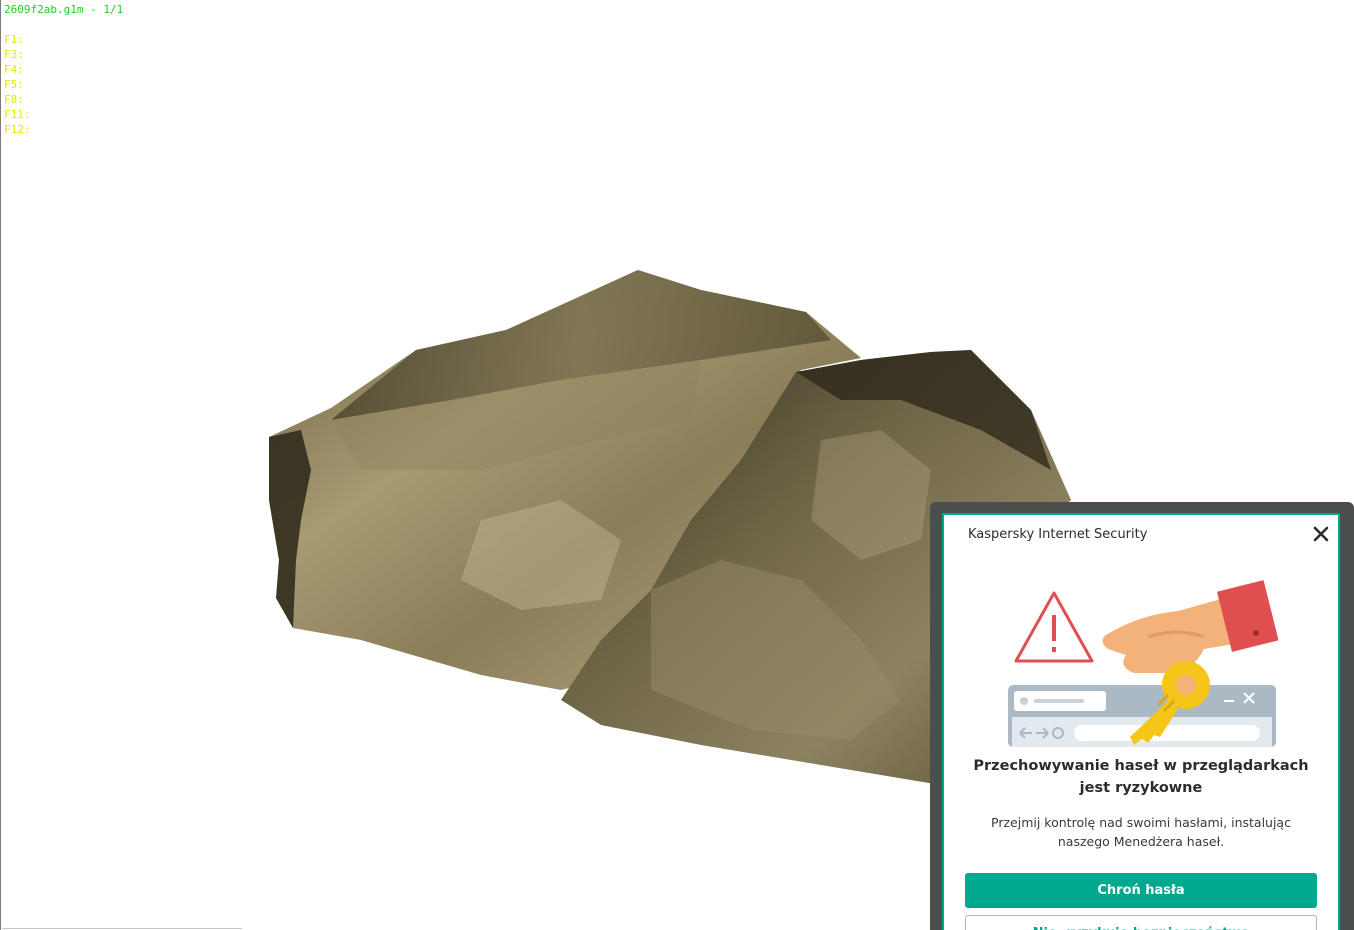  I want to click on hotkey-f11: F11:, so click(17, 114).